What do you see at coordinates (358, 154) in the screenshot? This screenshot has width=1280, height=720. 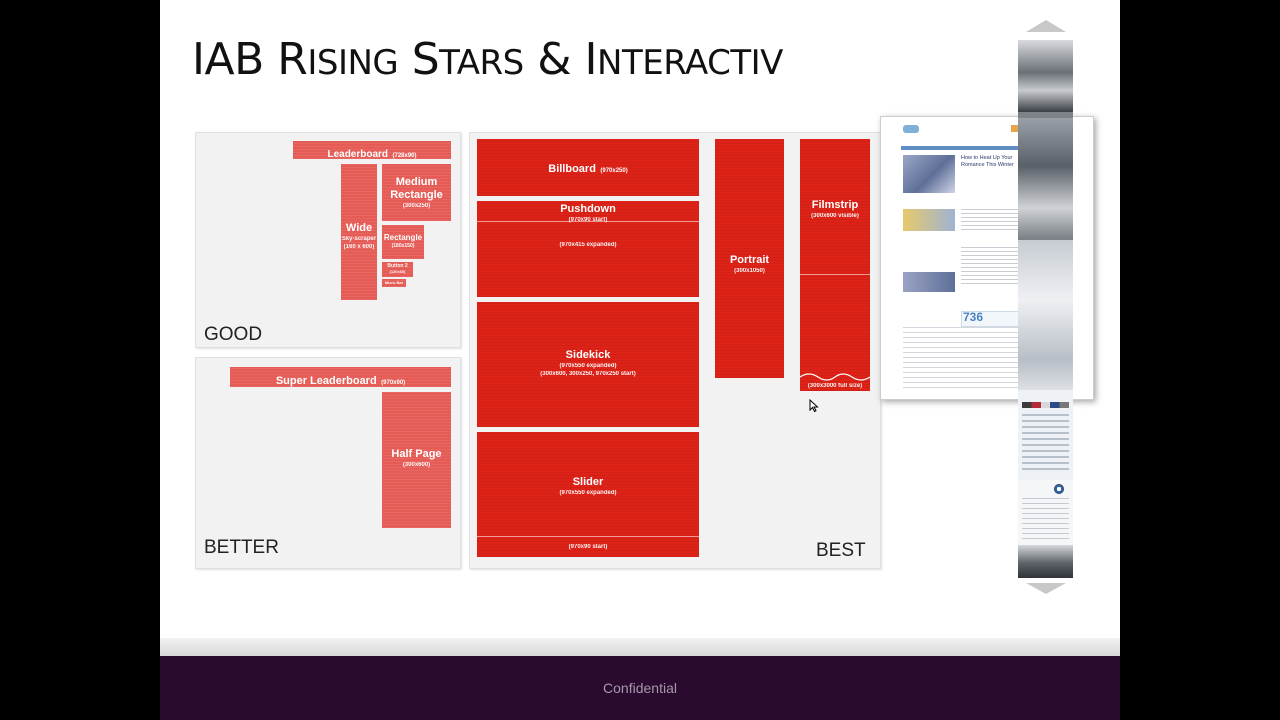 I see `leaderboard-name: Leaderboard` at bounding box center [358, 154].